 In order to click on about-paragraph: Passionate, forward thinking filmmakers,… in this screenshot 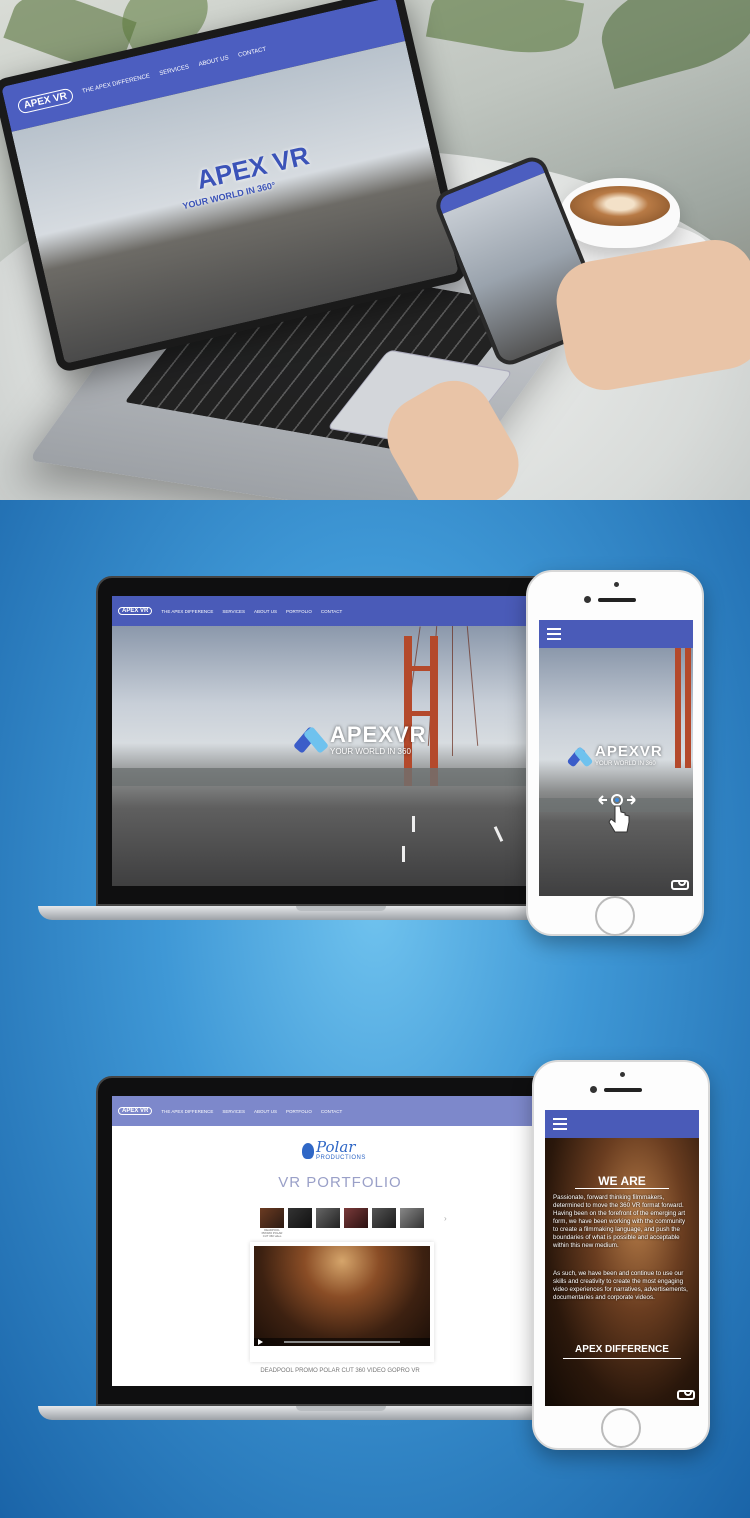, I will do `click(619, 1222)`.